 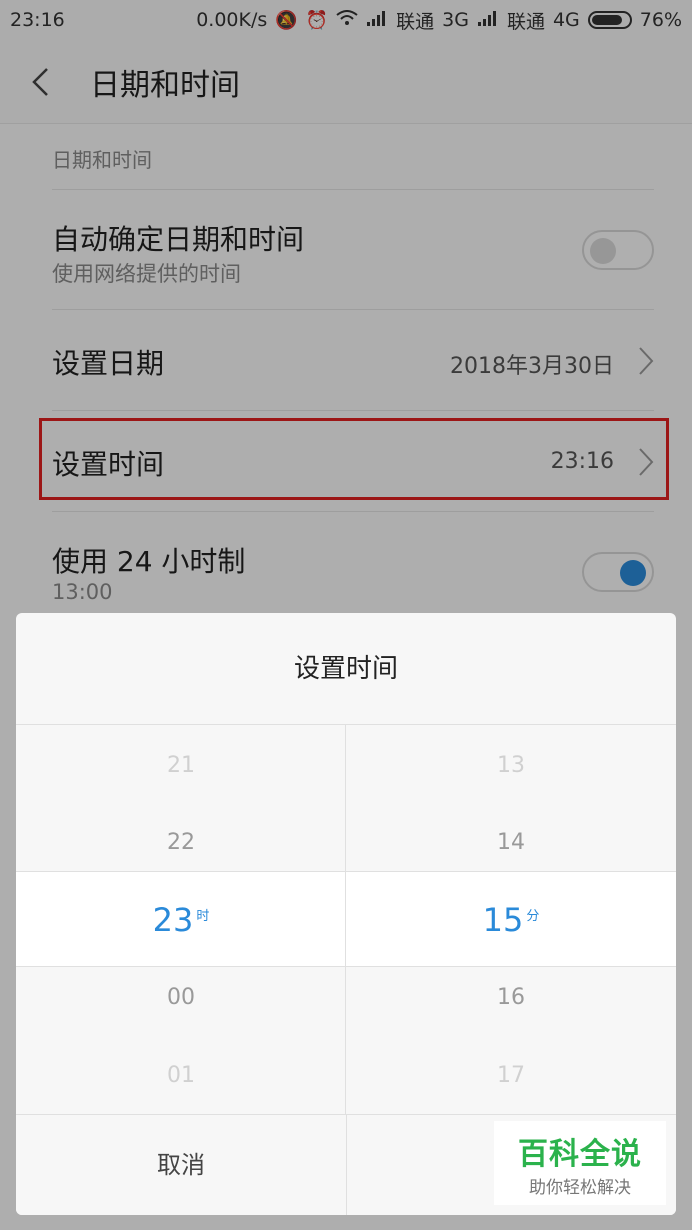 I want to click on hour-option: 21, so click(x=181, y=765).